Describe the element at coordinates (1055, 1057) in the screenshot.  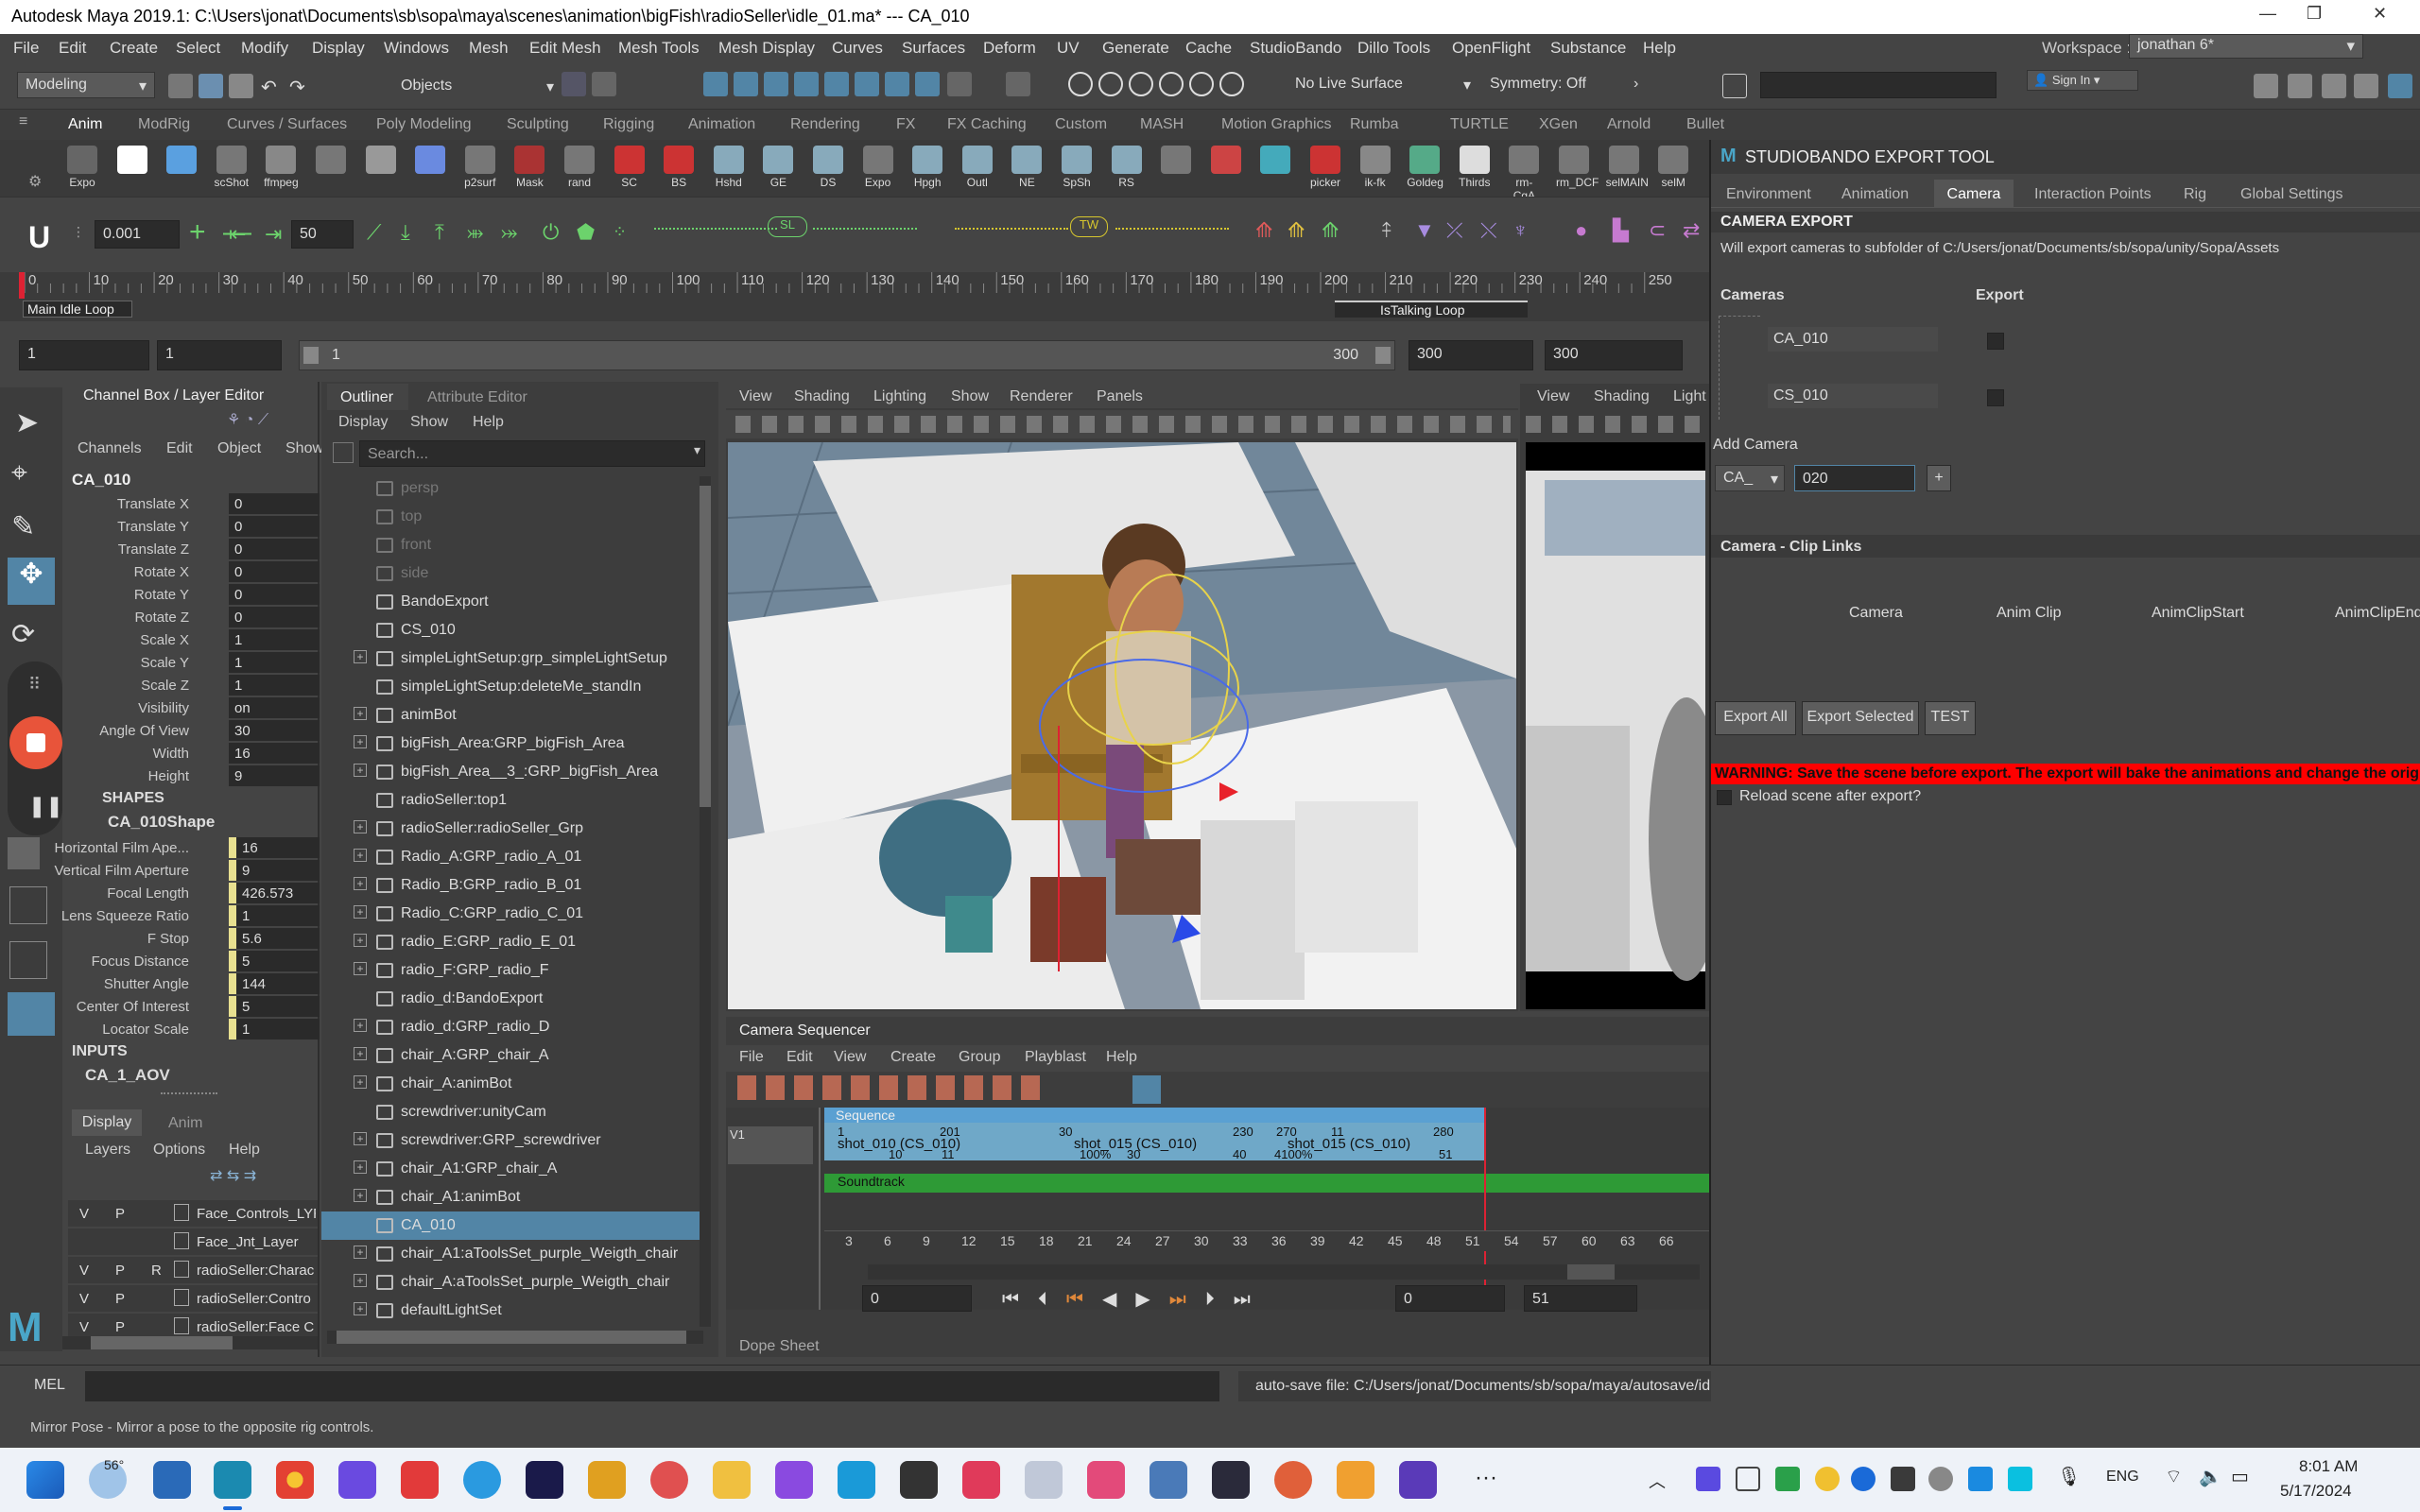
I see `cs-menu-playblast: Playblast` at that location.